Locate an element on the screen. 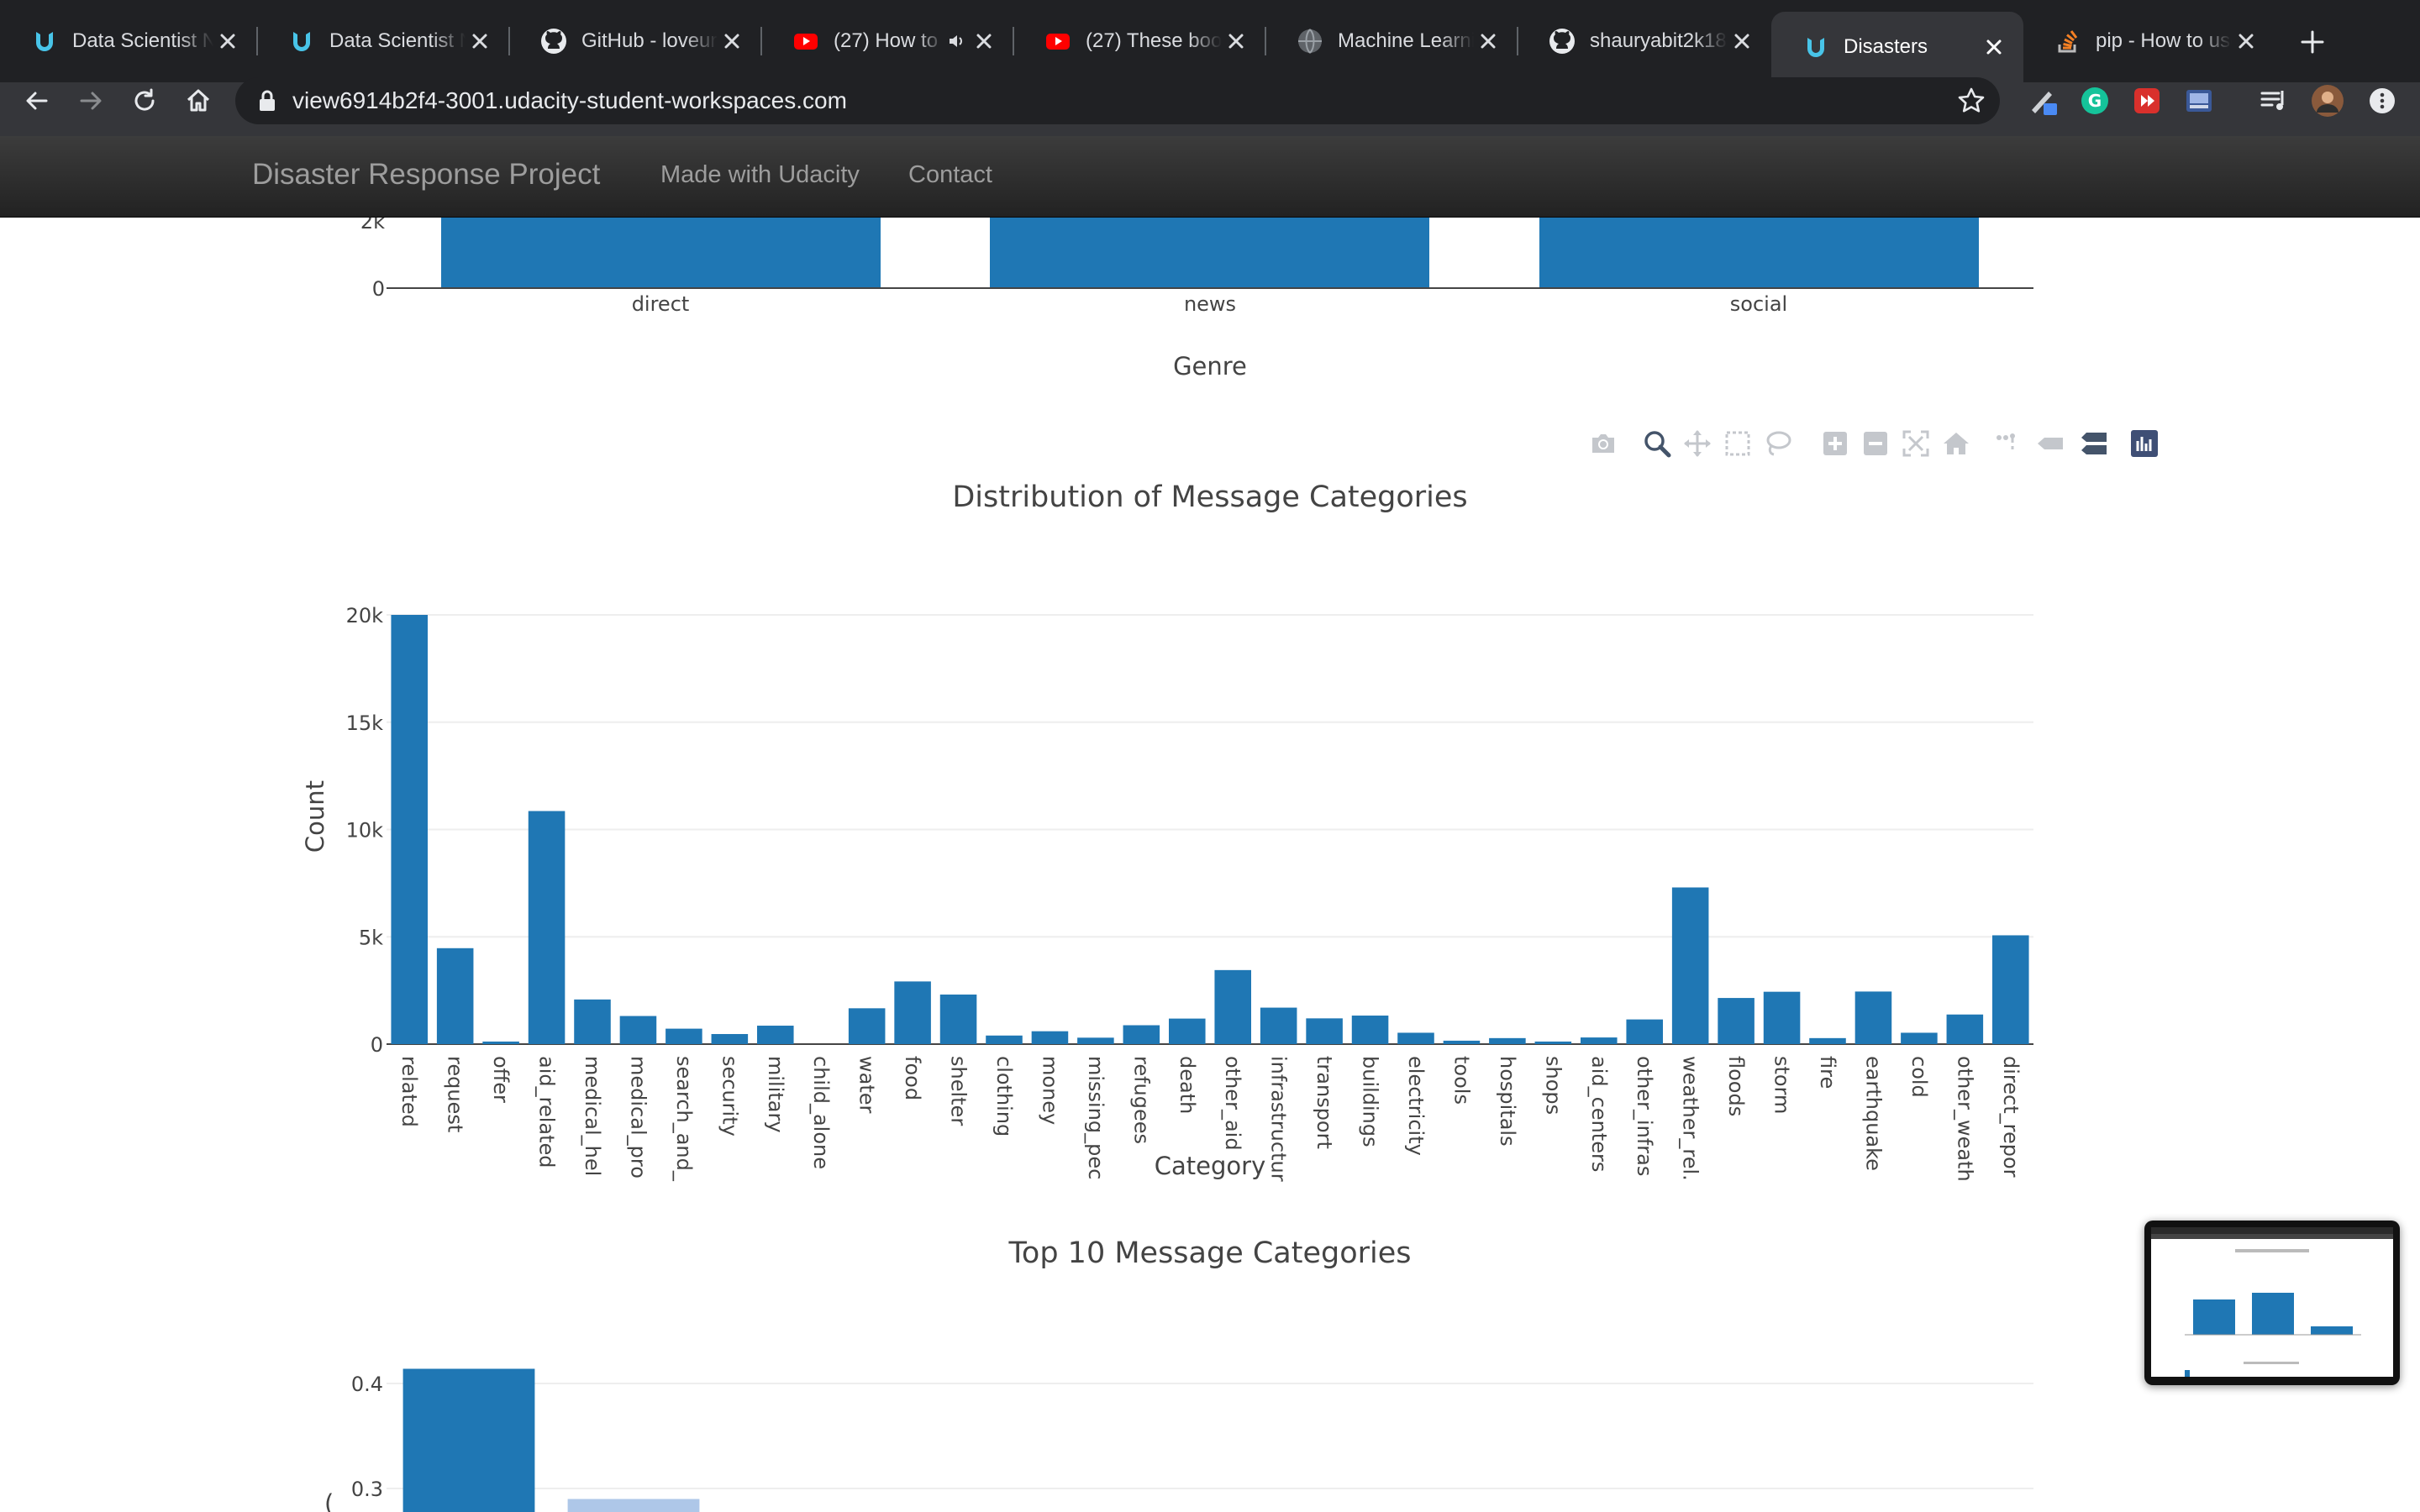  lasso-icon is located at coordinates (1778, 443).